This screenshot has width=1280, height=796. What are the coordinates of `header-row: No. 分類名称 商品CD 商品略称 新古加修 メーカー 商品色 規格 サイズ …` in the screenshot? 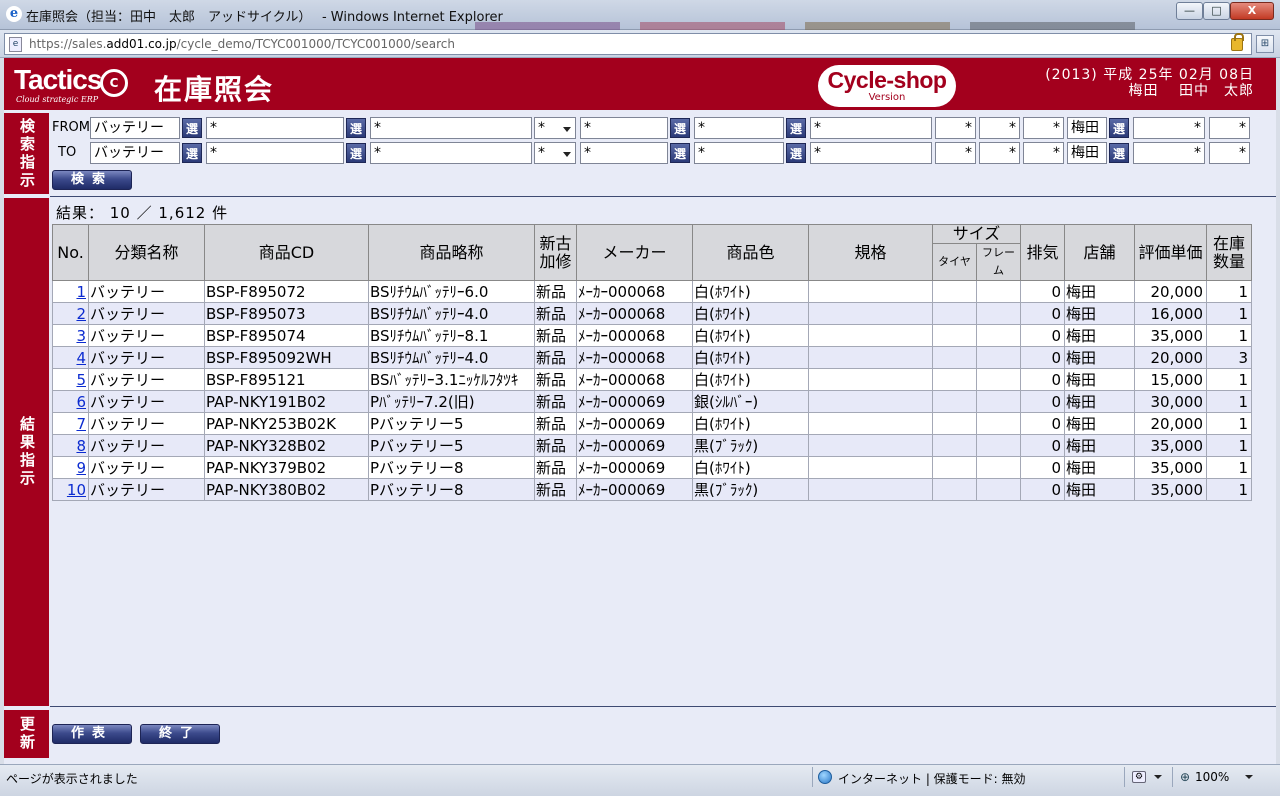 It's located at (652, 252).